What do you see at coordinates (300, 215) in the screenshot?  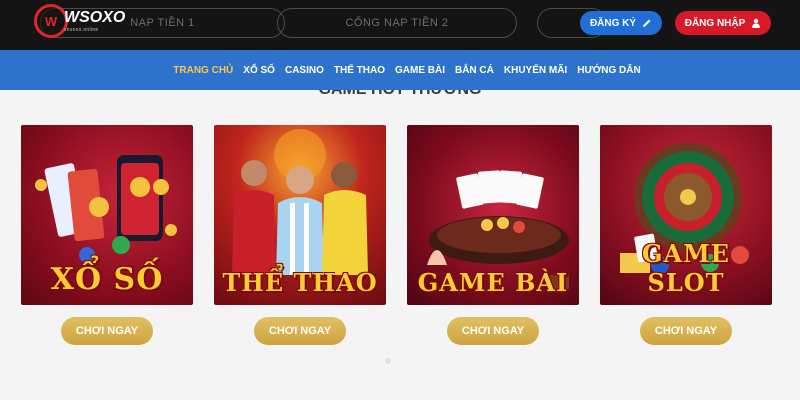 I see `game-card-sports: THỂ THAO` at bounding box center [300, 215].